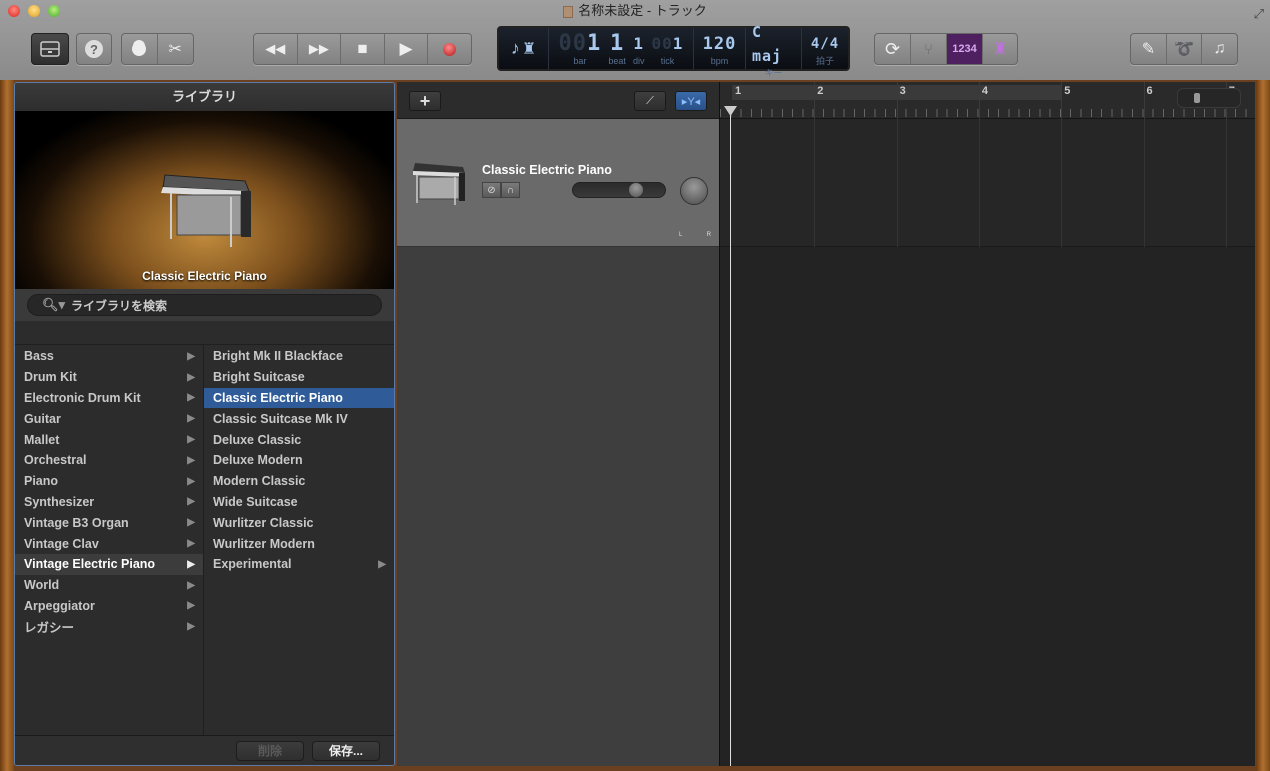 The image size is (1270, 771). Describe the element at coordinates (276, 49) in the screenshot. I see `rewind-button: ◀◀` at that location.